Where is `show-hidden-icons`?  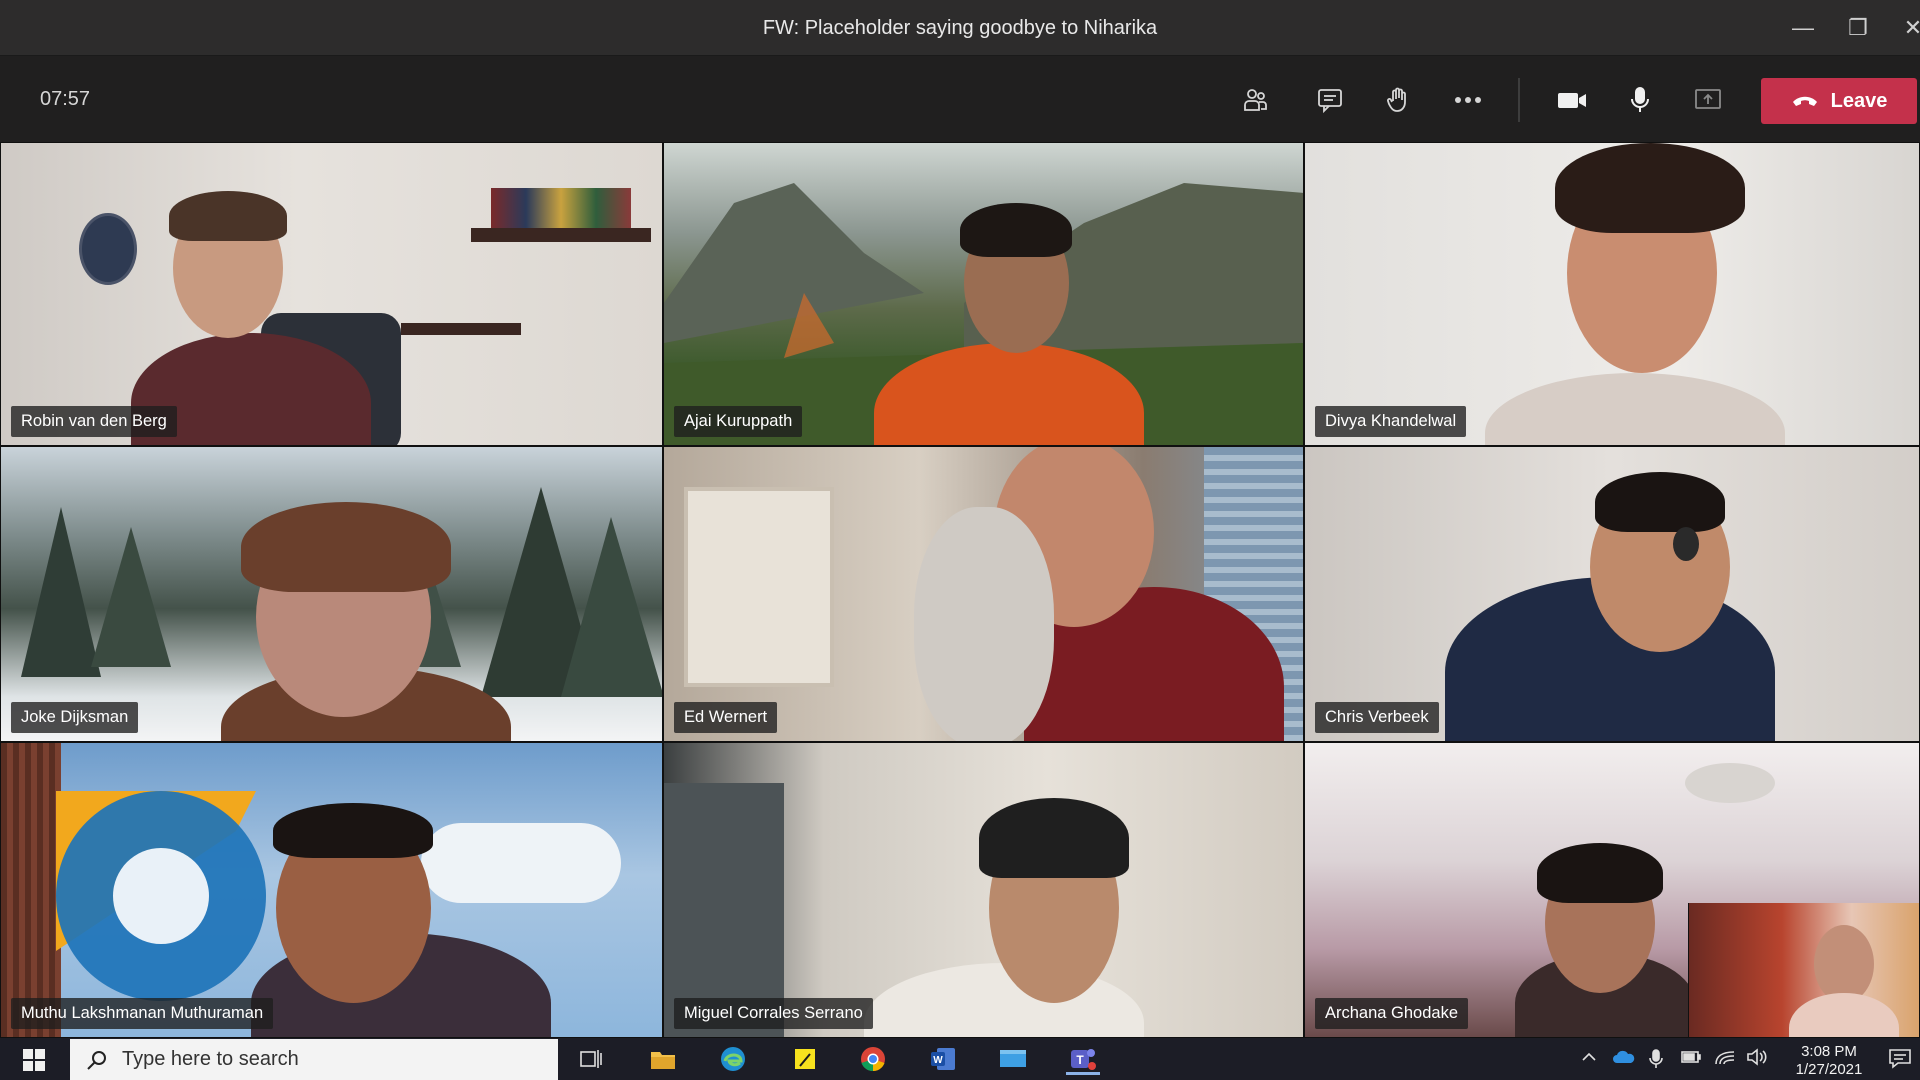
show-hidden-icons is located at coordinates (1589, 1058).